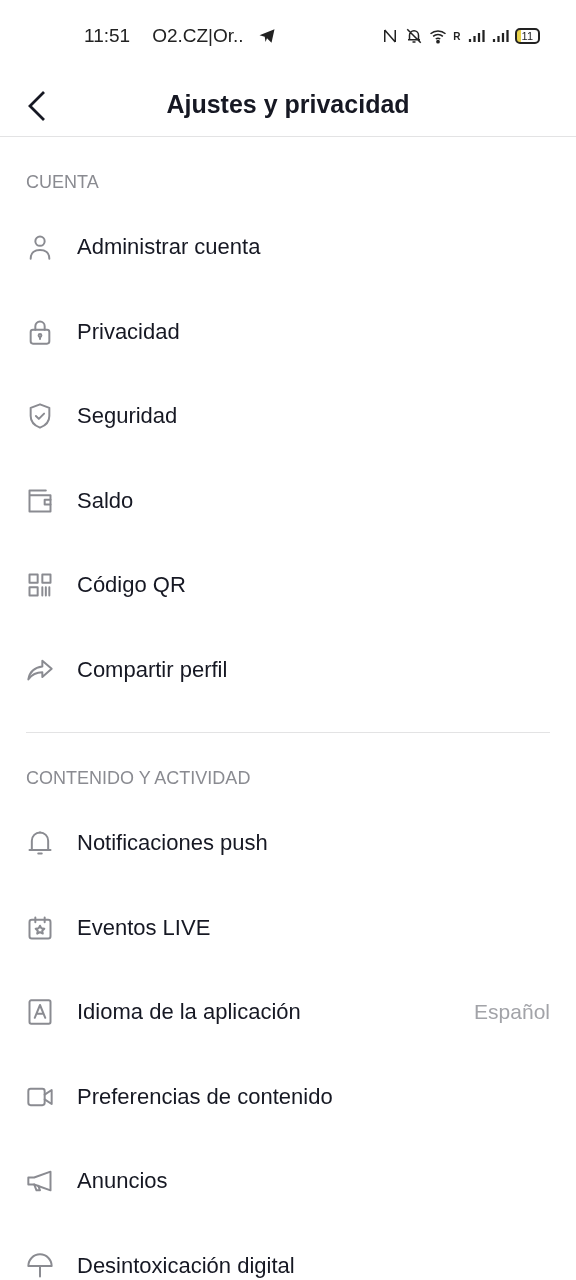 Image resolution: width=576 pixels, height=1280 pixels. Describe the element at coordinates (288, 247) in the screenshot. I see `settings-item: Administrar cuenta` at that location.